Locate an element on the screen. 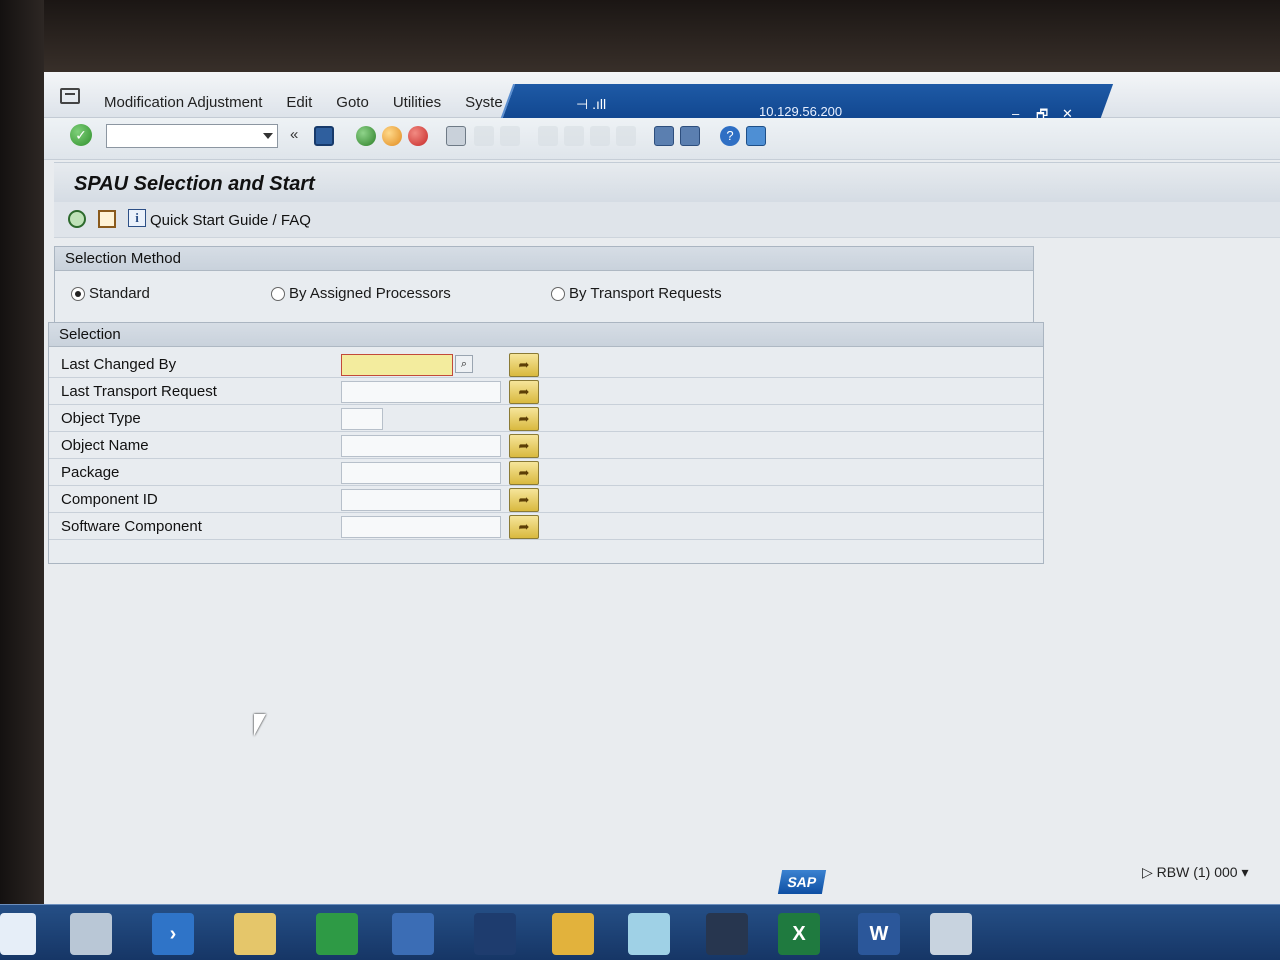  page-title: SPAU Selection and Start is located at coordinates (194, 184).